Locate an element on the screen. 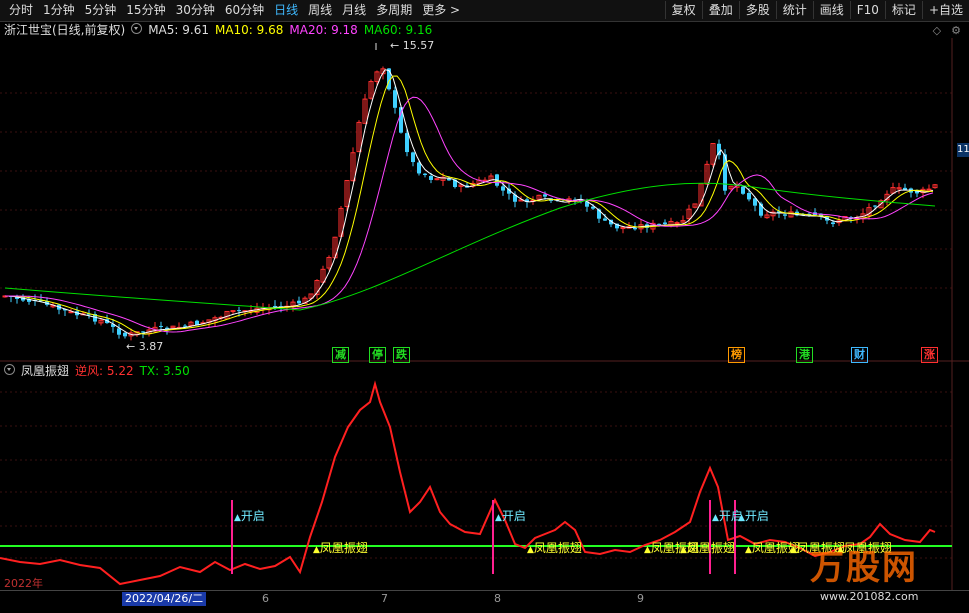 This screenshot has height=613, width=969. period-tab: 分时 is located at coordinates (21, 10).